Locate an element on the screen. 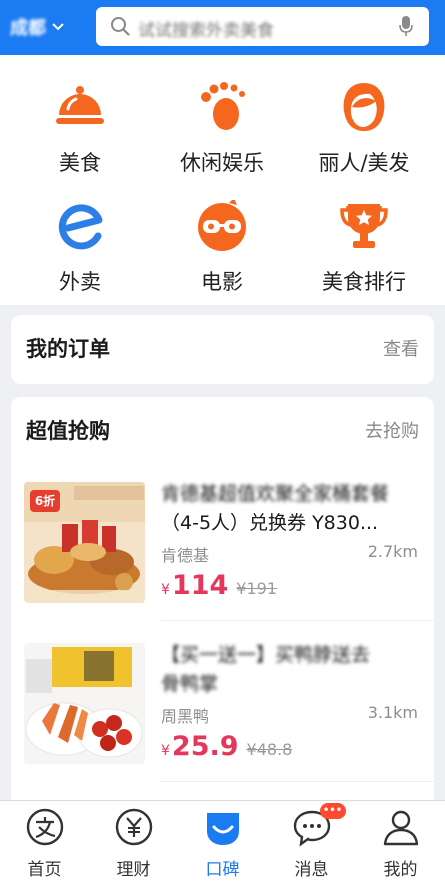  category-food-ranking: 美食排行 is located at coordinates (364, 248).